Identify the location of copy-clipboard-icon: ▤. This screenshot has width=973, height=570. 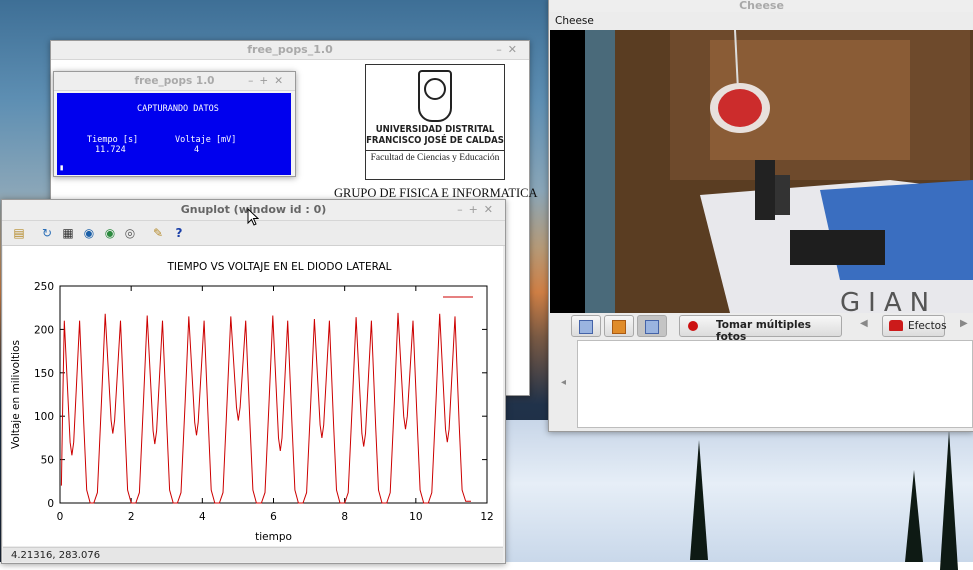
(19, 233).